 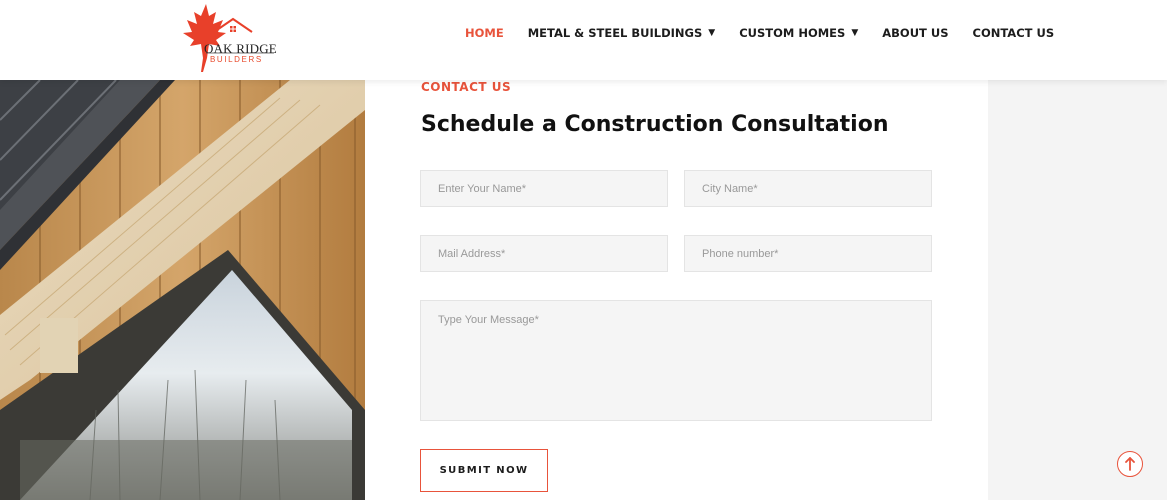 I want to click on section-eyebrow: CONTACT US, so click(x=466, y=87).